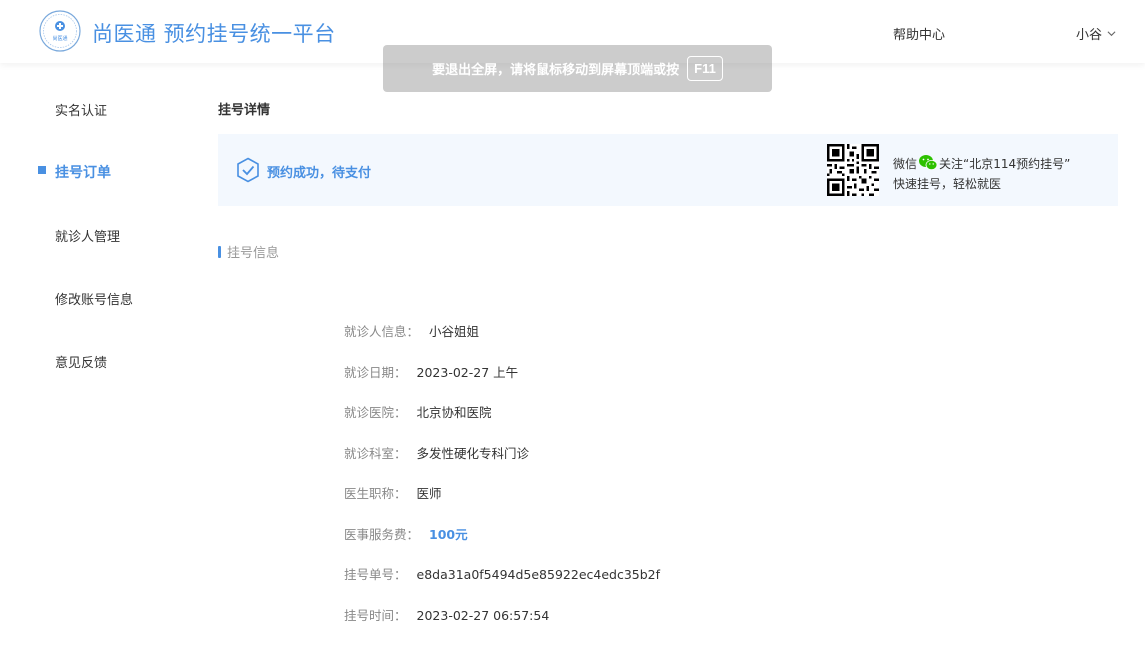  Describe the element at coordinates (538, 574) in the screenshot. I see `info-value: e8da31a0f5494d5e85922ec4edc35b2f` at that location.